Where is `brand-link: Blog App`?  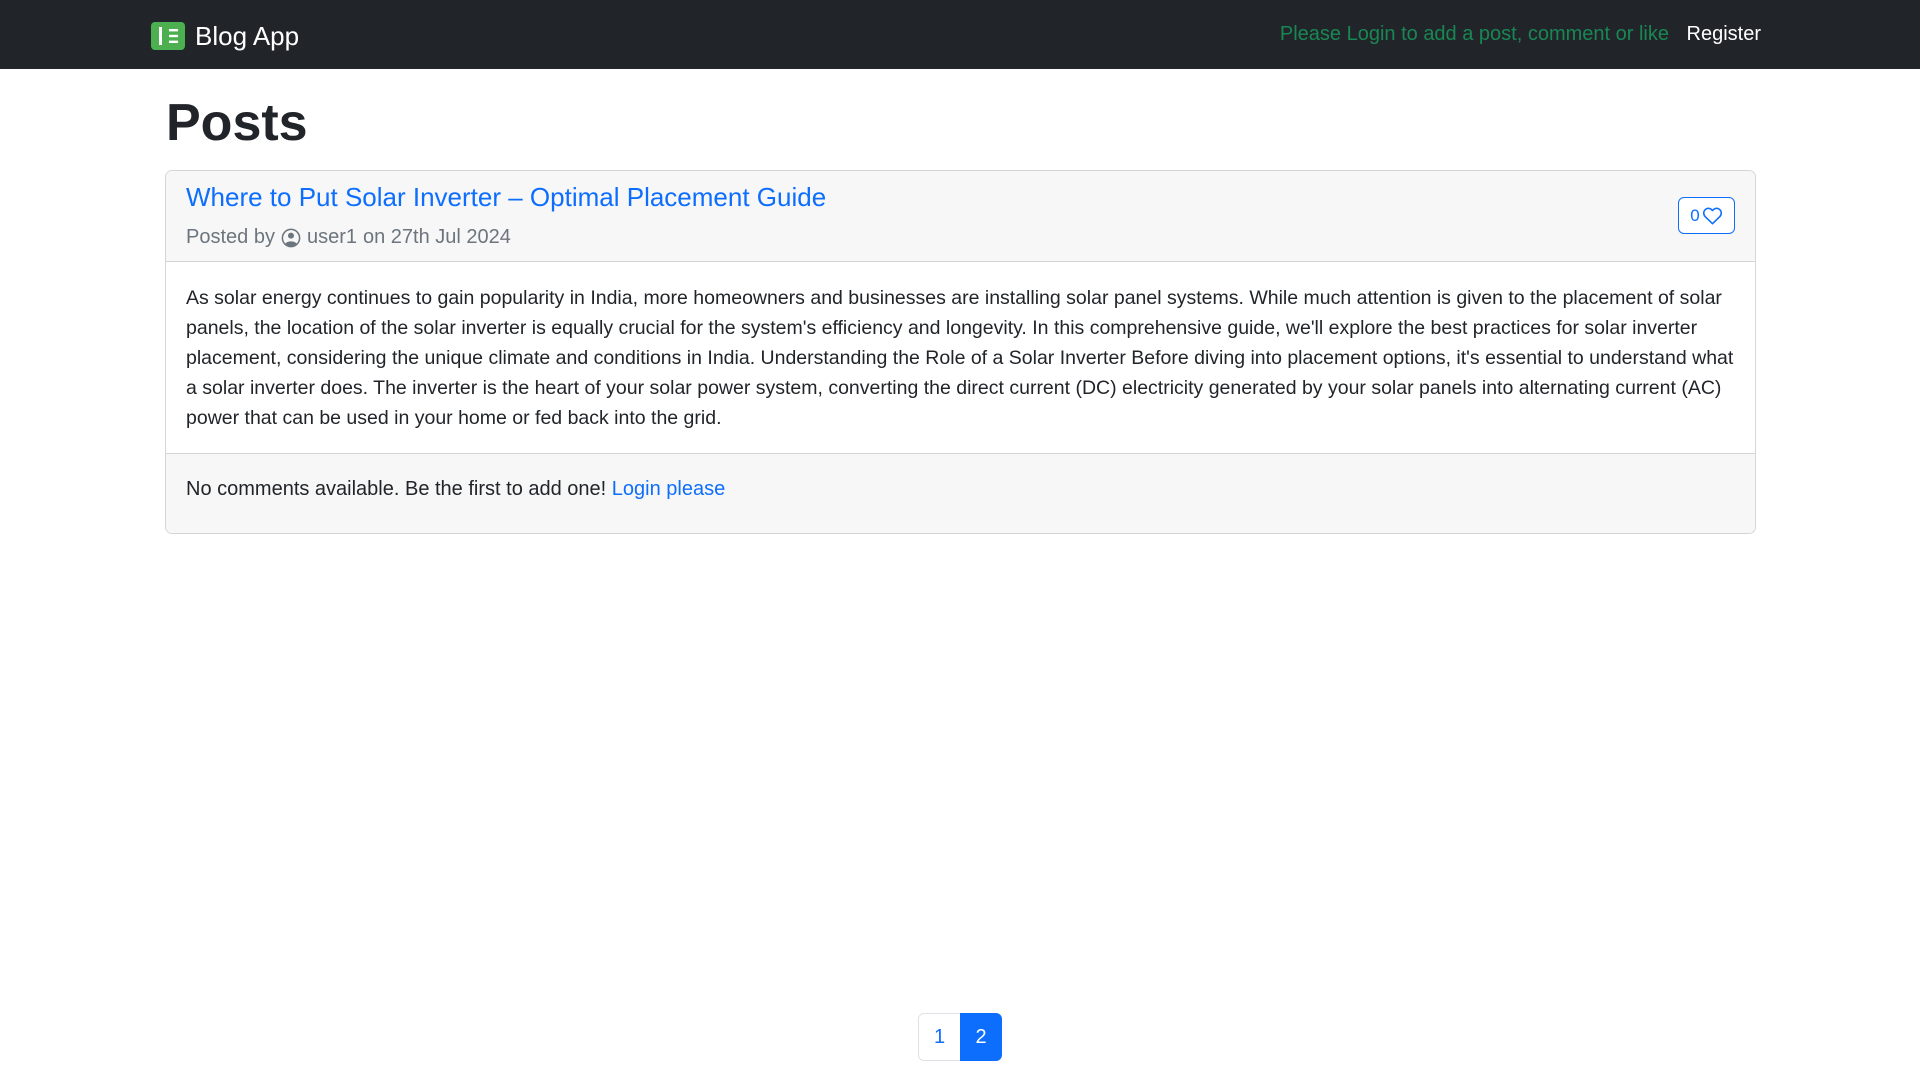 brand-link: Blog App is located at coordinates (225, 36).